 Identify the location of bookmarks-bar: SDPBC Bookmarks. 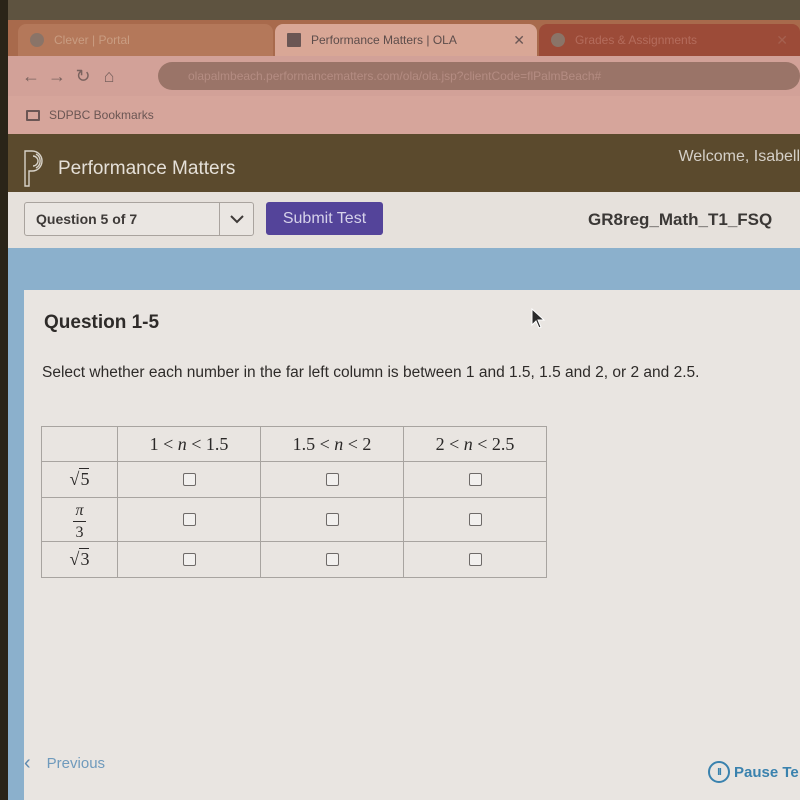
(404, 115).